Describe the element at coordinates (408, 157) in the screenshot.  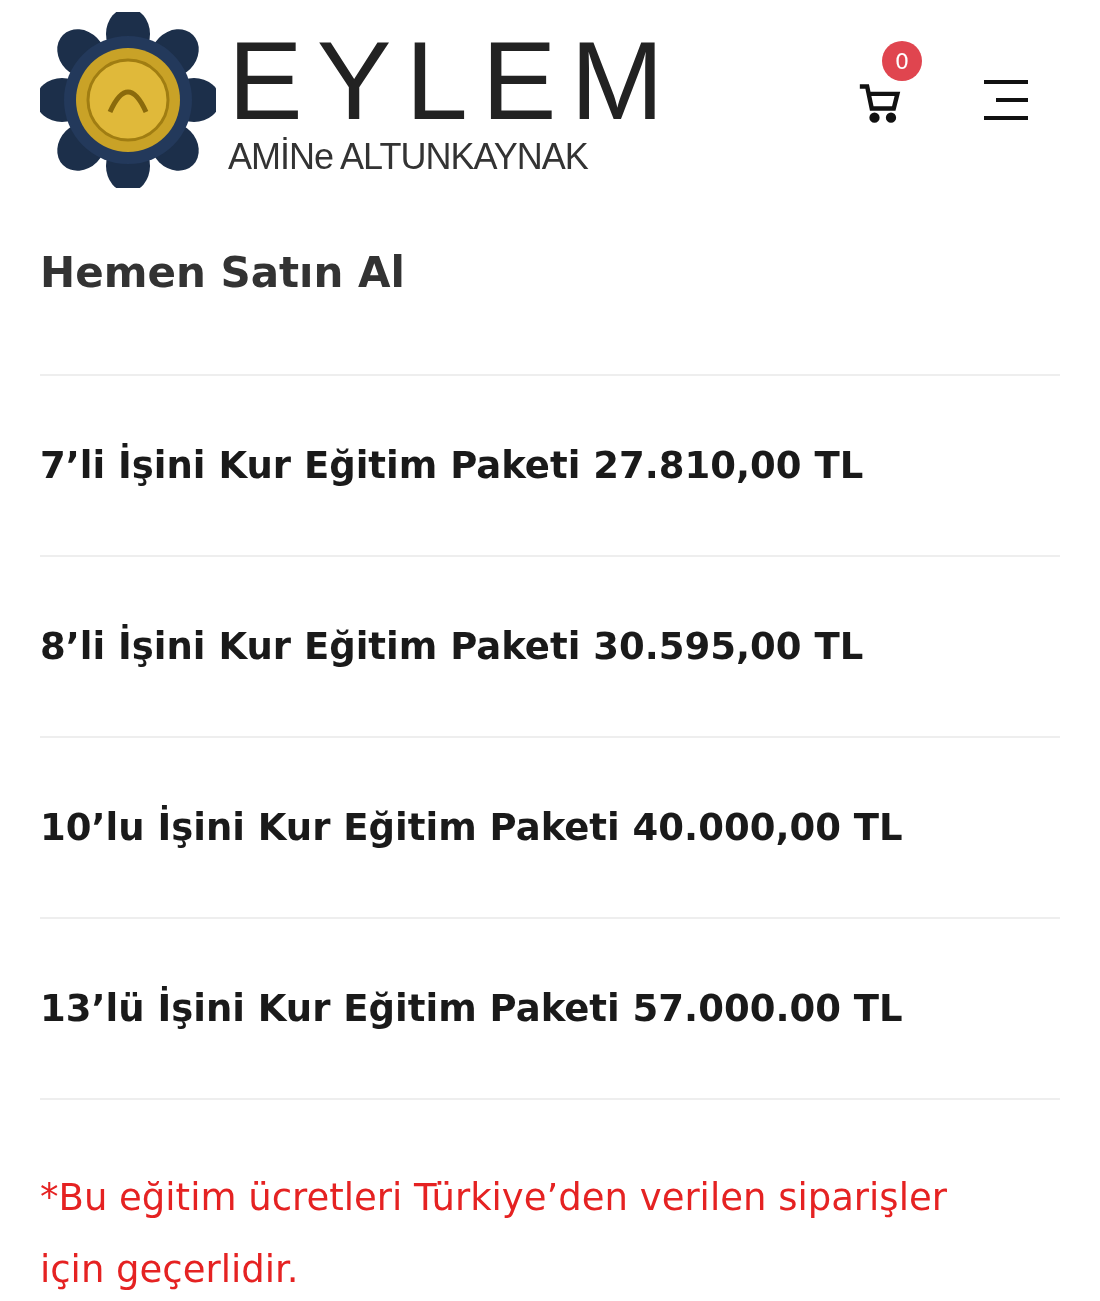
I see `logo-subtitle: AMİNe ALTUNKAYNAK` at that location.